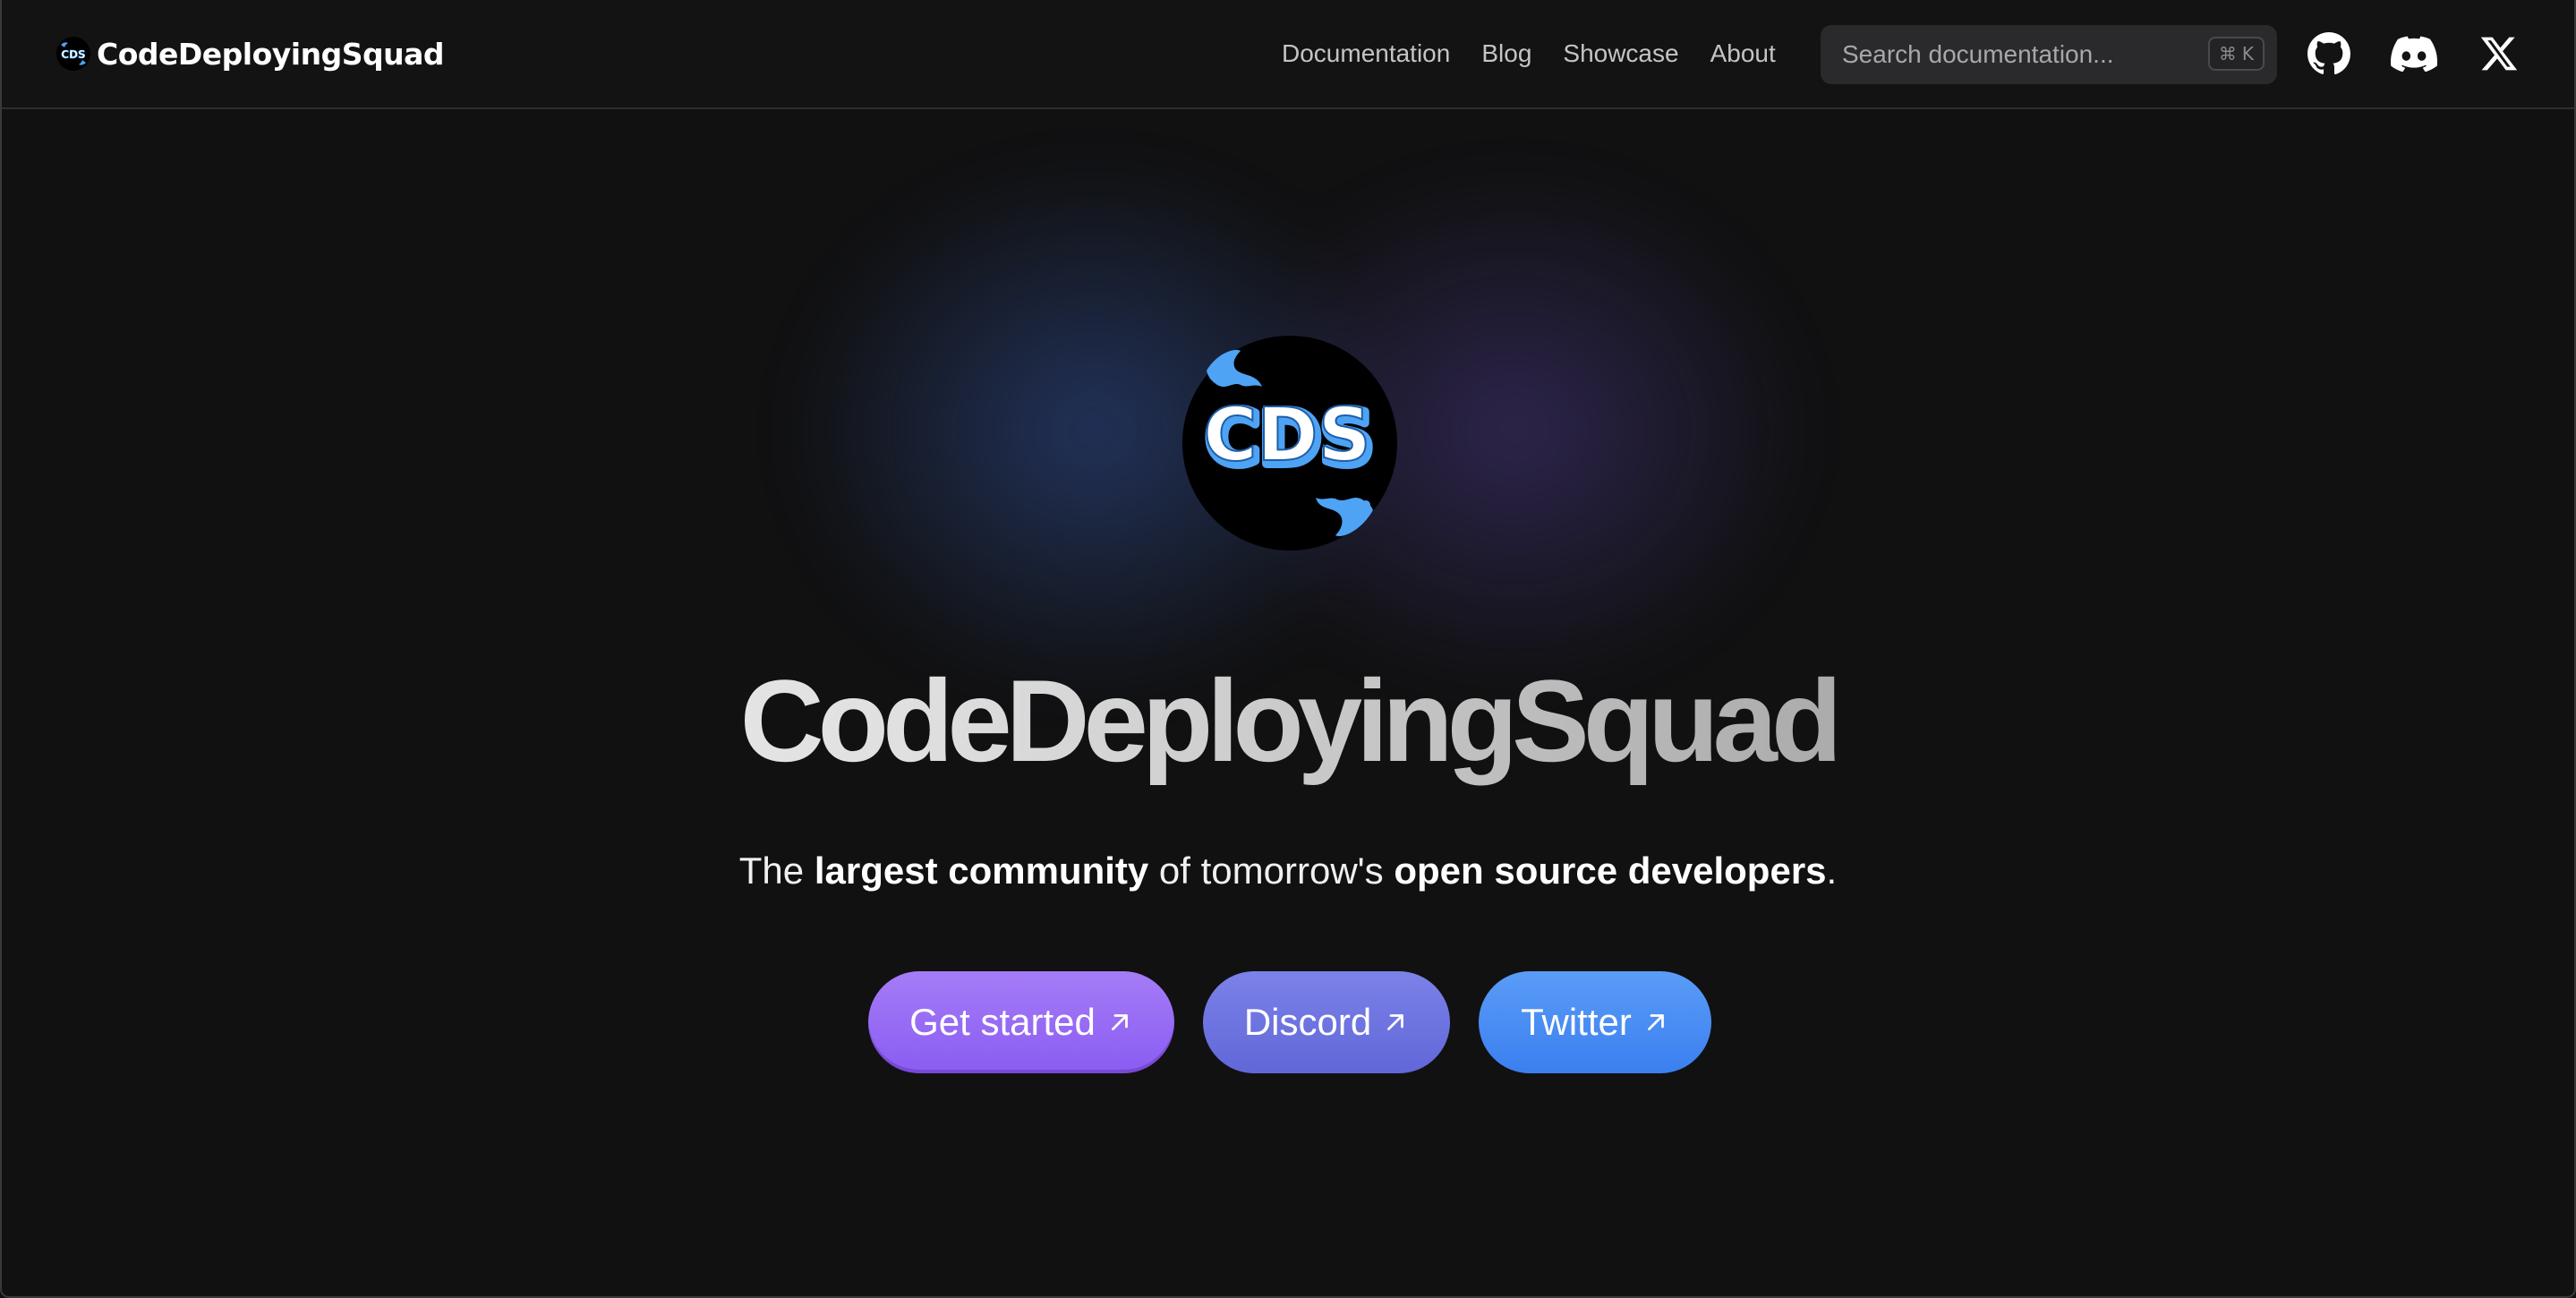 This screenshot has width=2576, height=1298. Describe the element at coordinates (1307, 1022) in the screenshot. I see `discord-label: Discord` at that location.